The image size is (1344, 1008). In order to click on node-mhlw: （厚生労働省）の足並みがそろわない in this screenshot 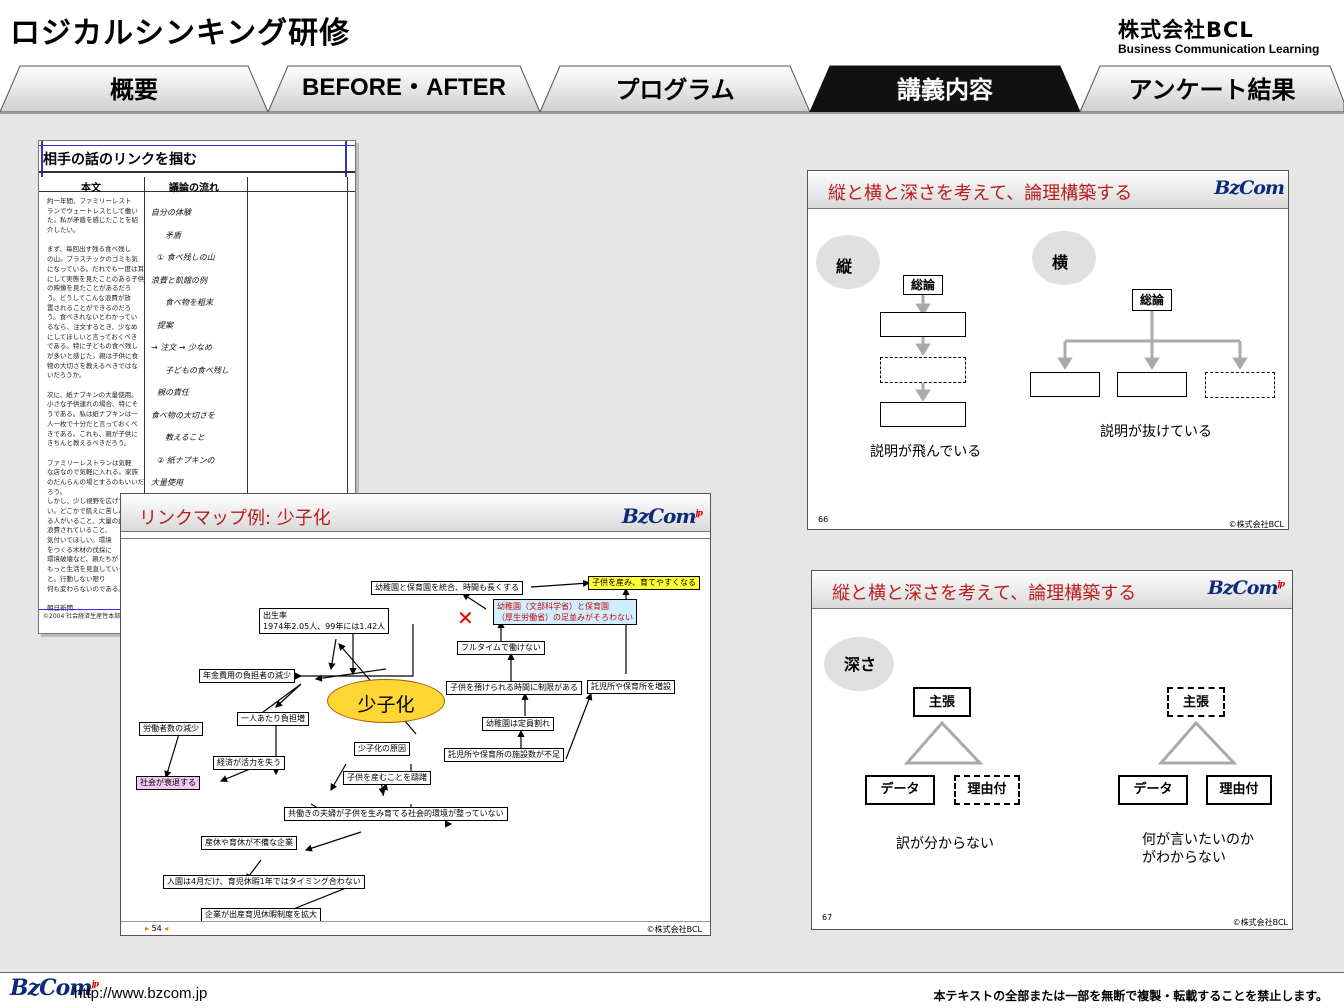, I will do `click(565, 617)`.